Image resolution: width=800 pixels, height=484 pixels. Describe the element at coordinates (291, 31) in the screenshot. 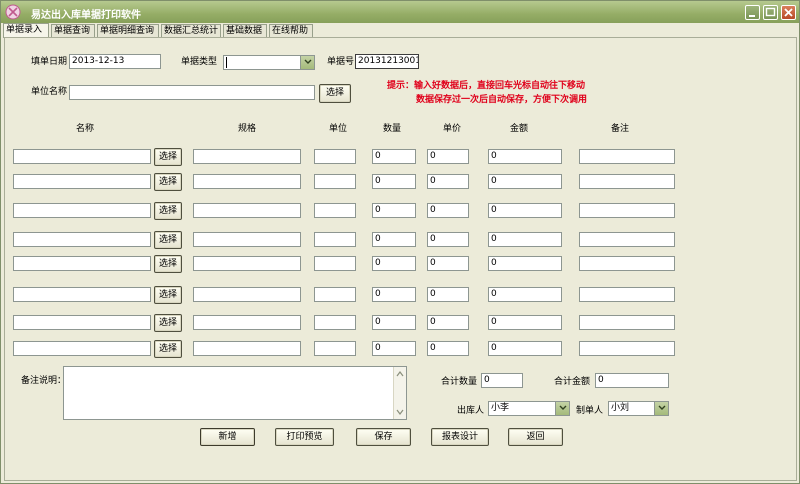

I see `tab-online-help: 在线帮助` at that location.